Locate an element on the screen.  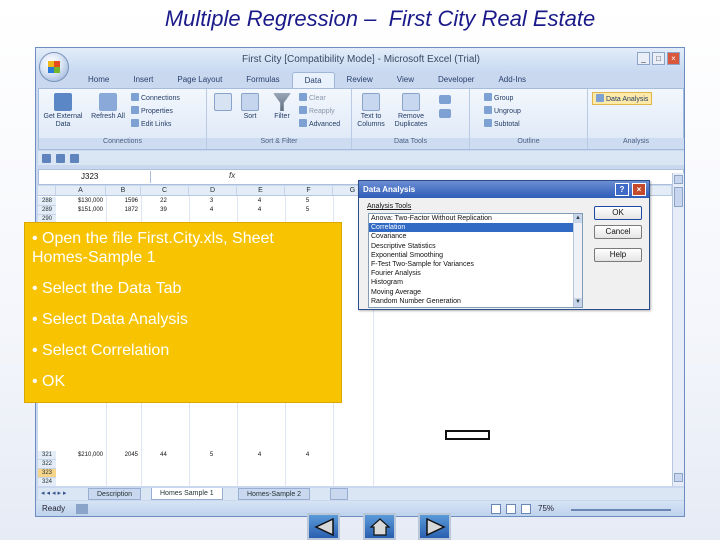
sheet-nav-arrows-icon: ◂◂◂▸▸ is located at coordinates (55, 493).